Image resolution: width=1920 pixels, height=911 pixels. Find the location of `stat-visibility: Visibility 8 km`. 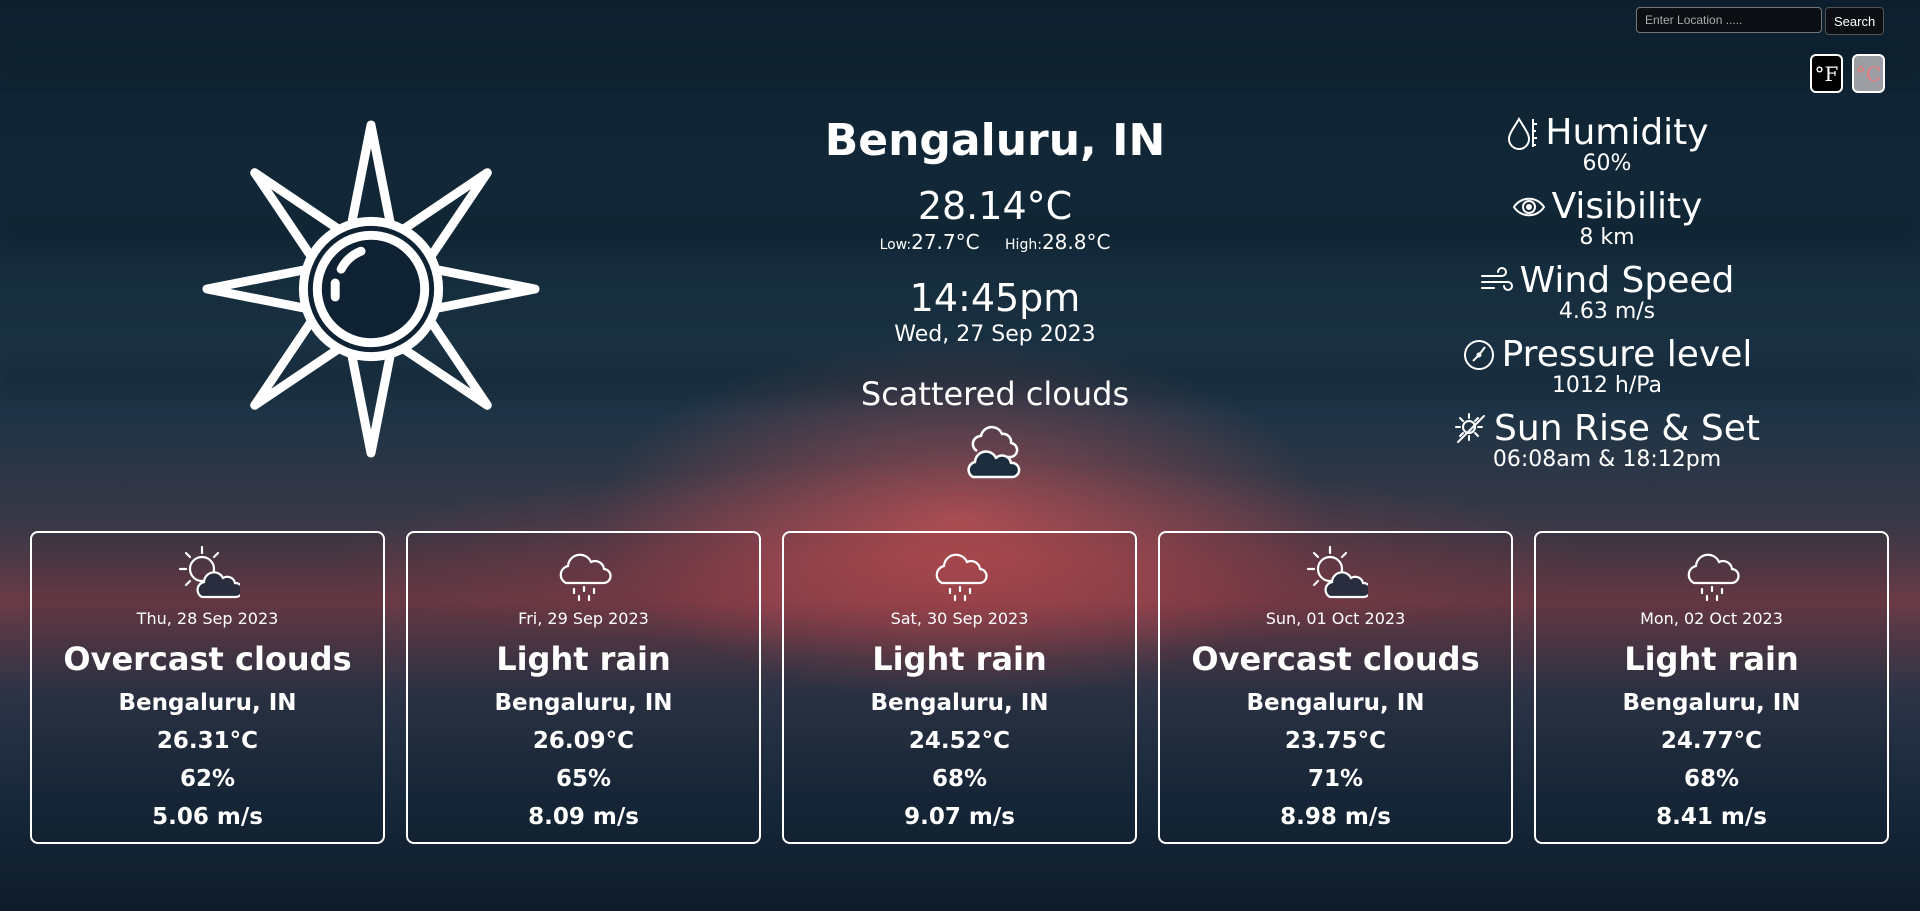

stat-visibility: Visibility 8 km is located at coordinates (1607, 223).